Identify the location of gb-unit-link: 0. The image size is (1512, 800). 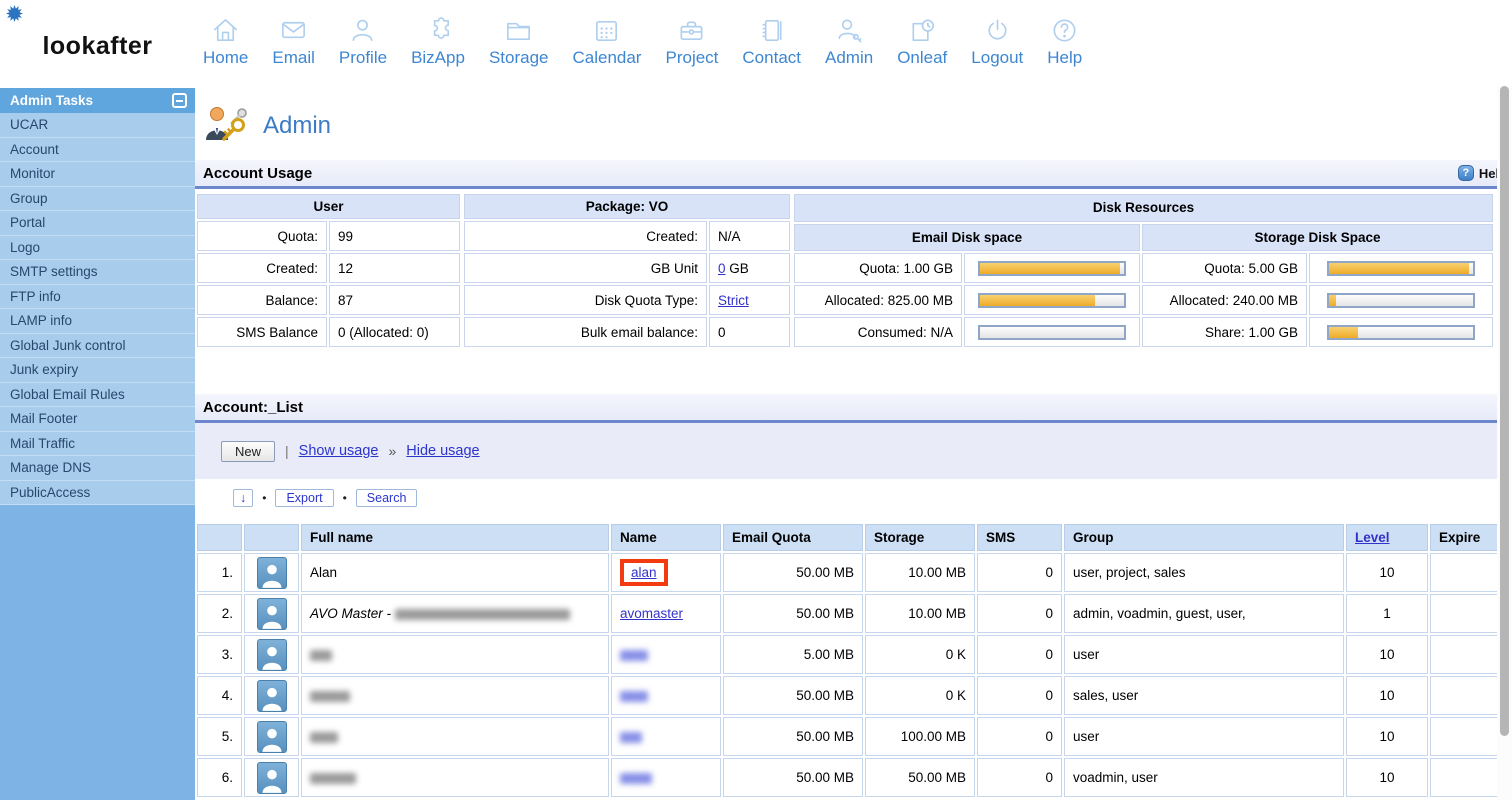
(722, 268).